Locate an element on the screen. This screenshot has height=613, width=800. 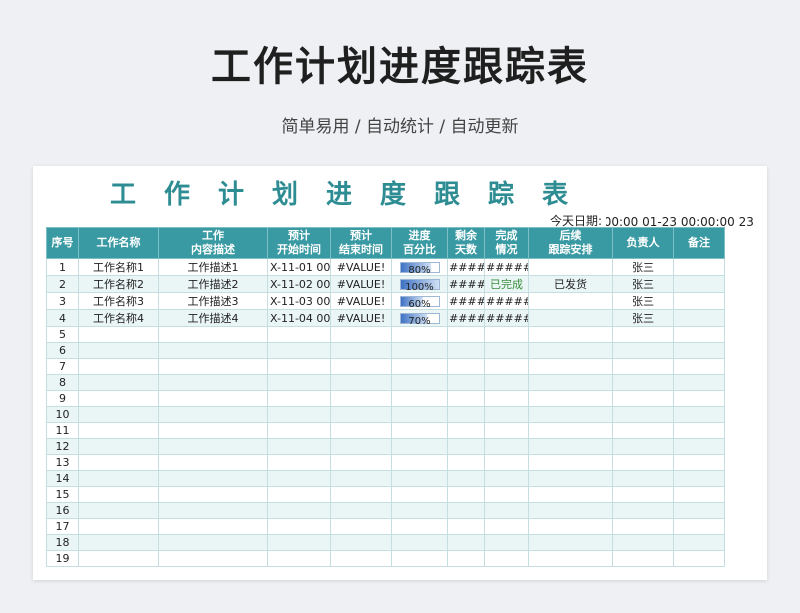
cell-no: 6 is located at coordinates (62, 350).